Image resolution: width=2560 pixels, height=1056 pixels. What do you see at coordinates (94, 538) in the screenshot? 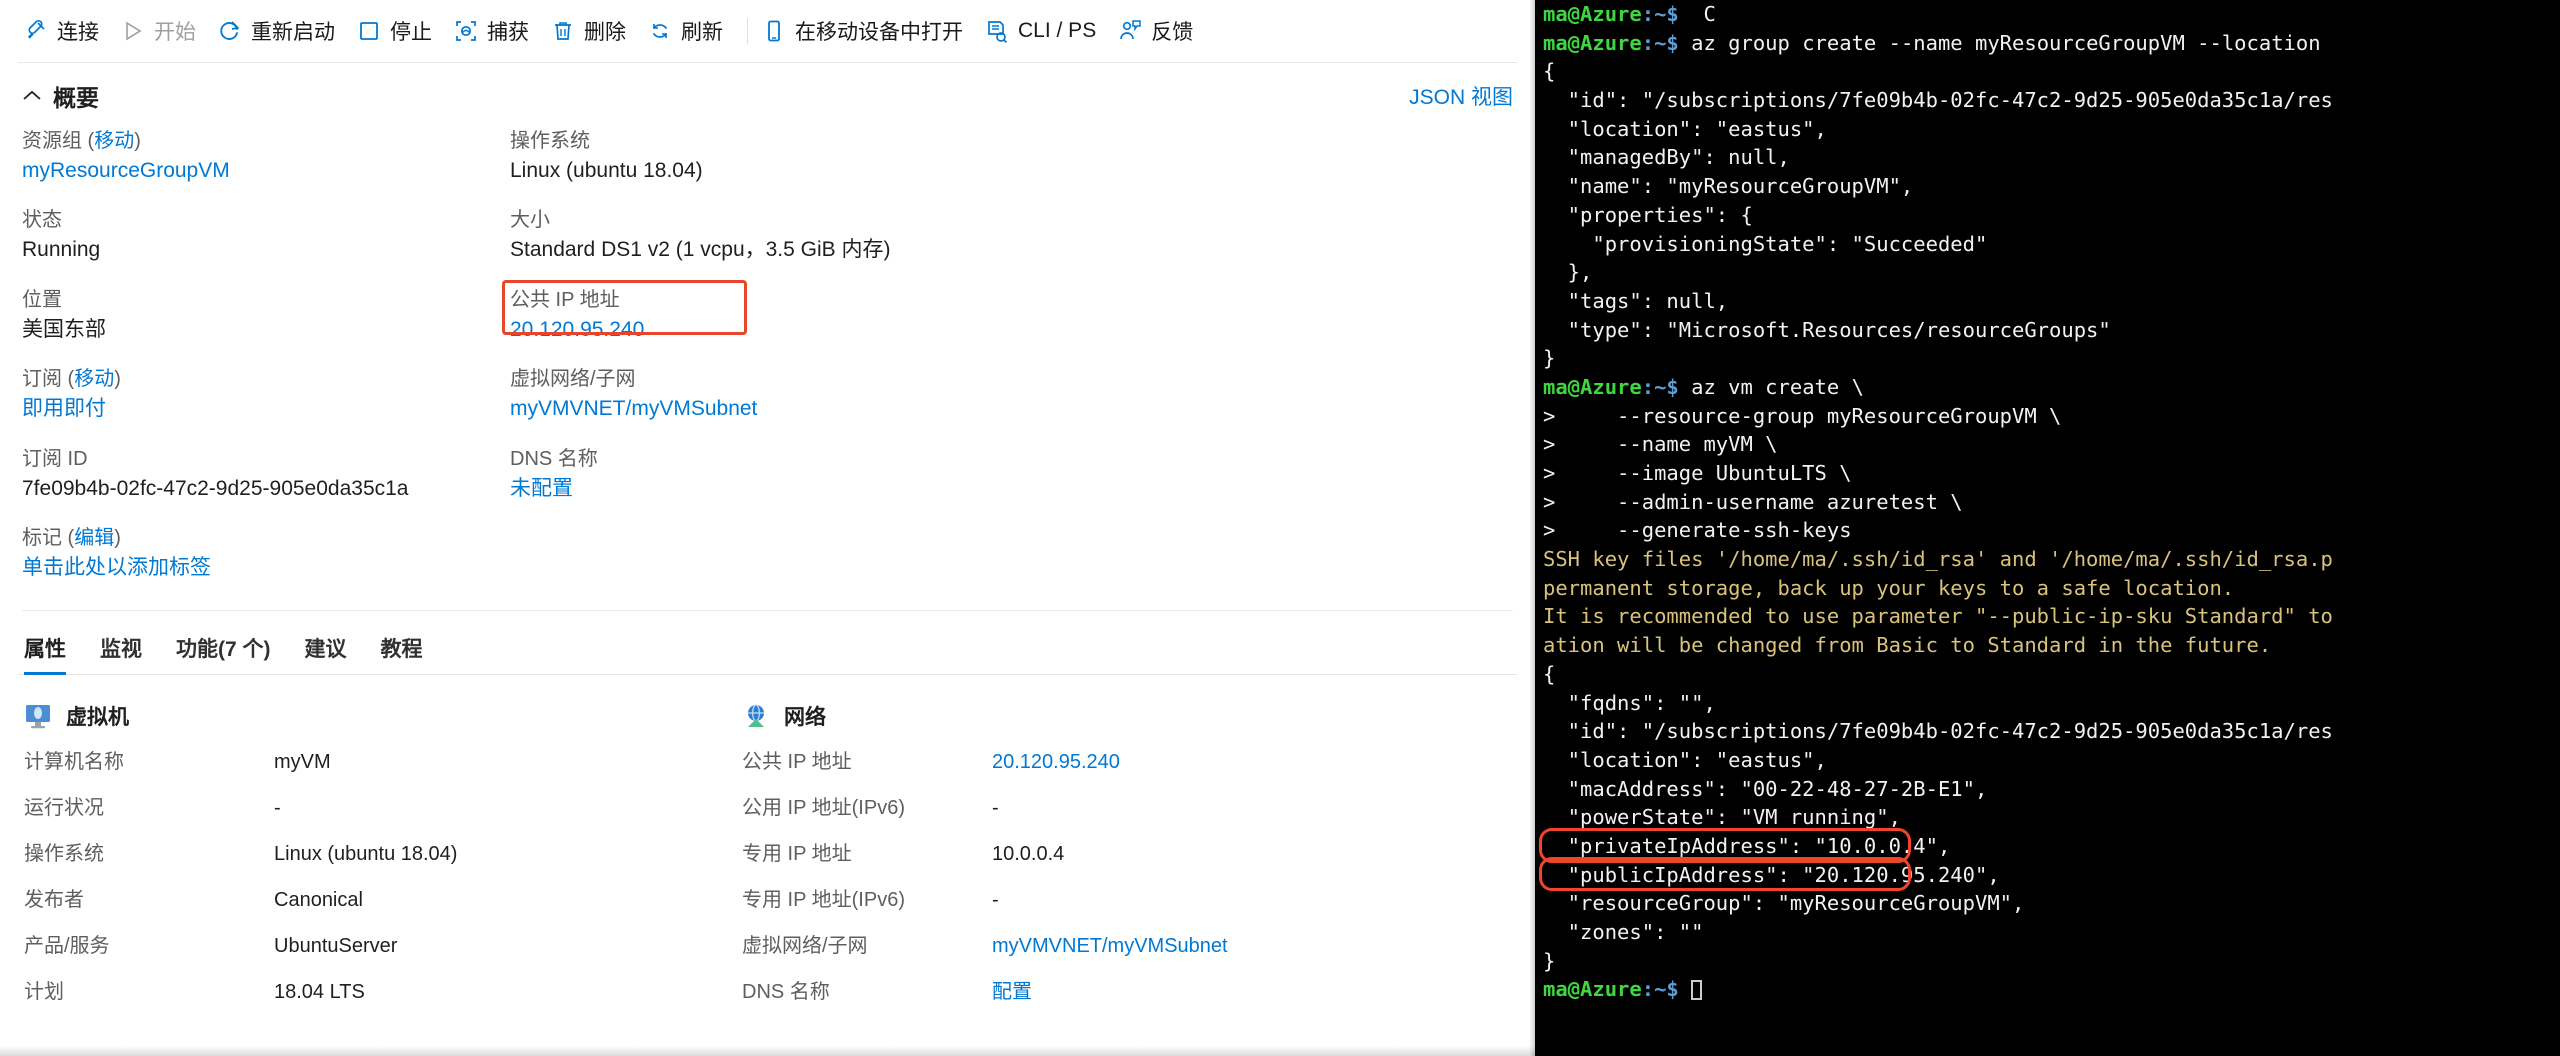
I see `field-label-action-link: 编辑` at bounding box center [94, 538].